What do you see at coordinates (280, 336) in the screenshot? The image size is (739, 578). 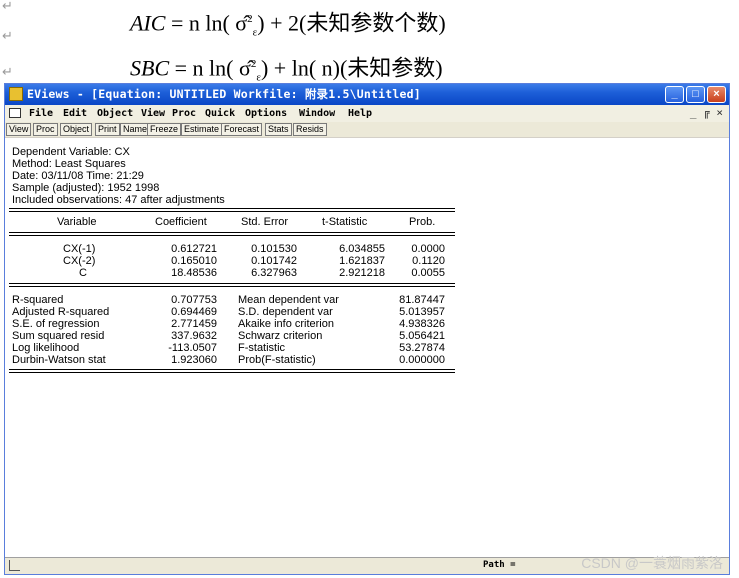 I see `stat-label: Schwarz criterion` at bounding box center [280, 336].